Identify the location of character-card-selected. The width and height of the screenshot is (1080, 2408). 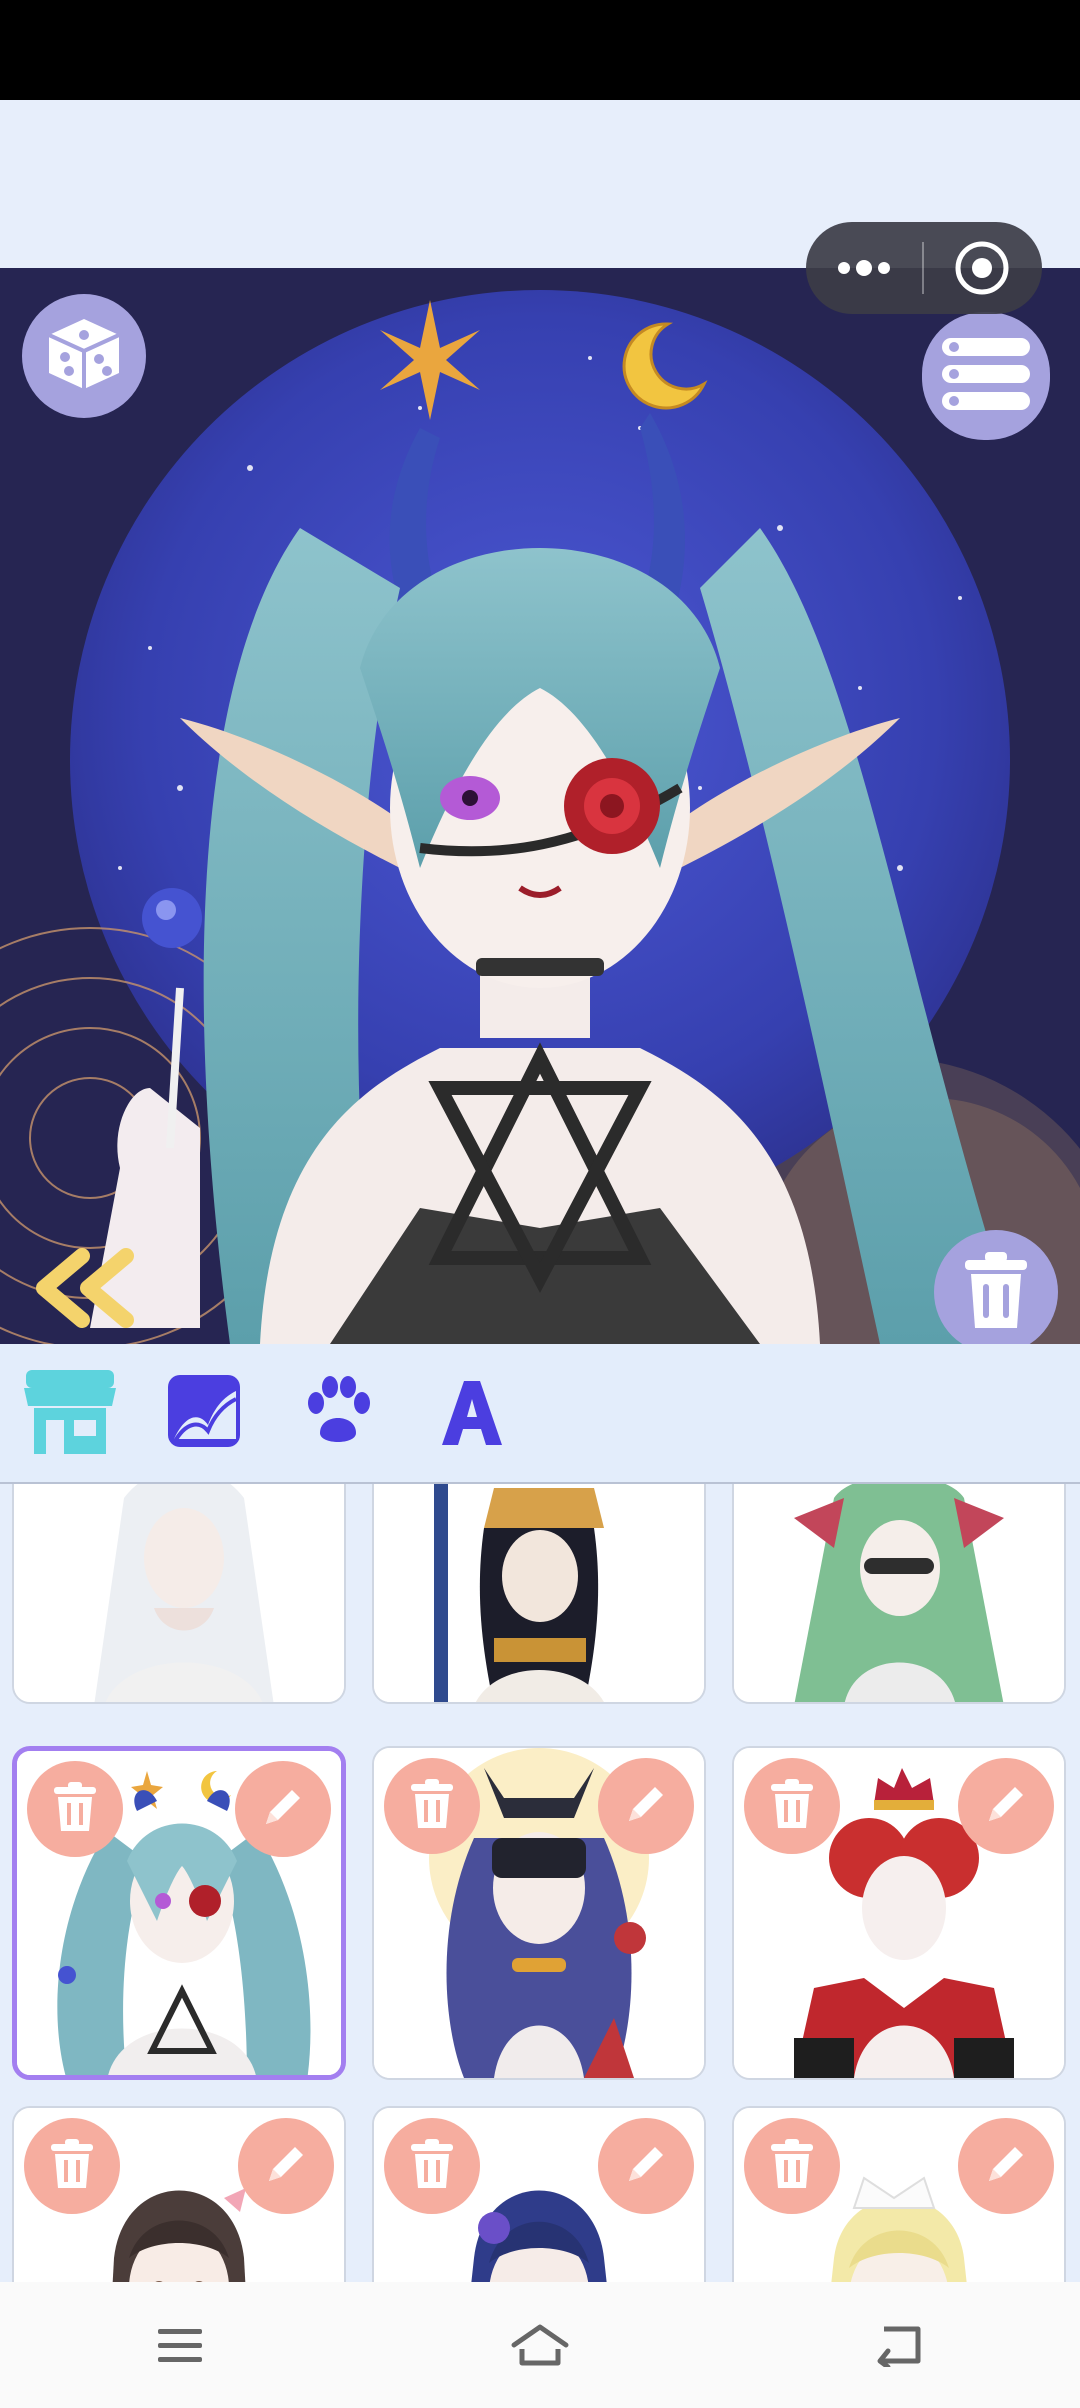
(179, 1913).